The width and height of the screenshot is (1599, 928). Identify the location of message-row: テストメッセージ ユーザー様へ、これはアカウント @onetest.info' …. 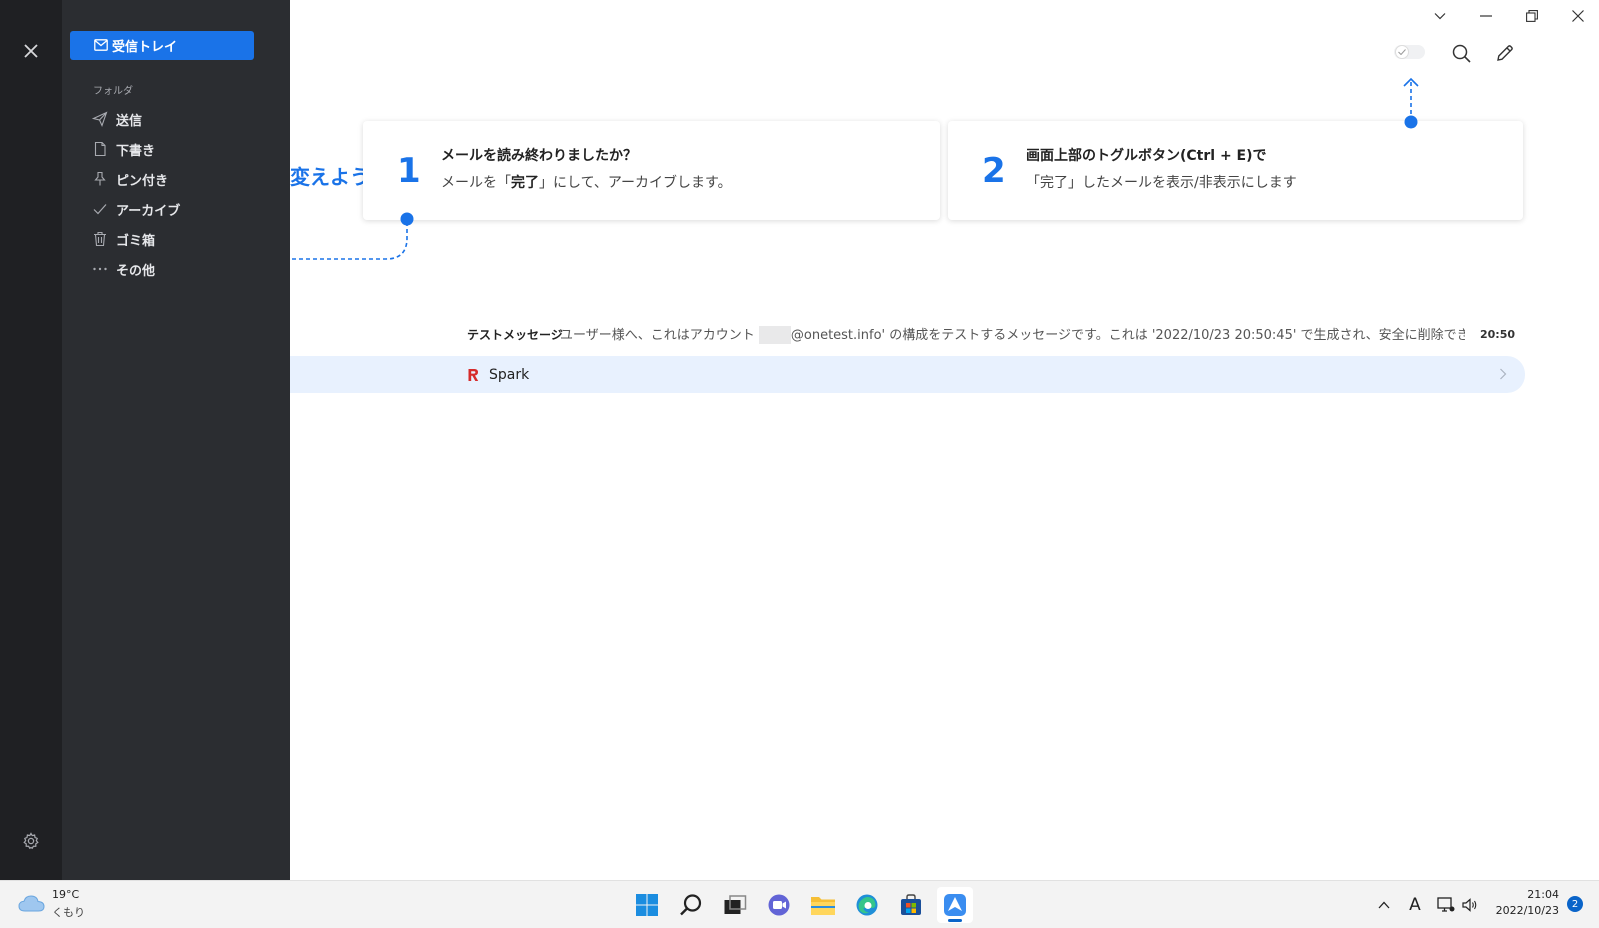
(907, 334).